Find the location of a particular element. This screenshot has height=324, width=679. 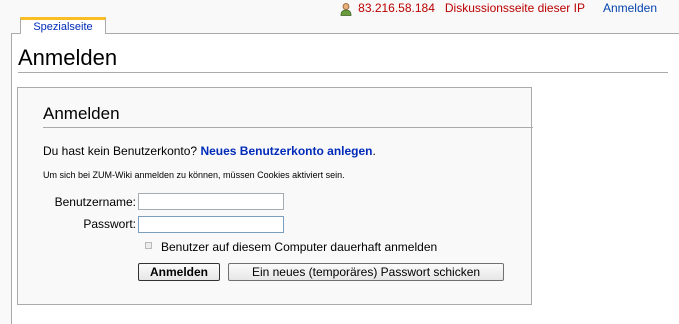

login-link: Anmelden is located at coordinates (630, 8).